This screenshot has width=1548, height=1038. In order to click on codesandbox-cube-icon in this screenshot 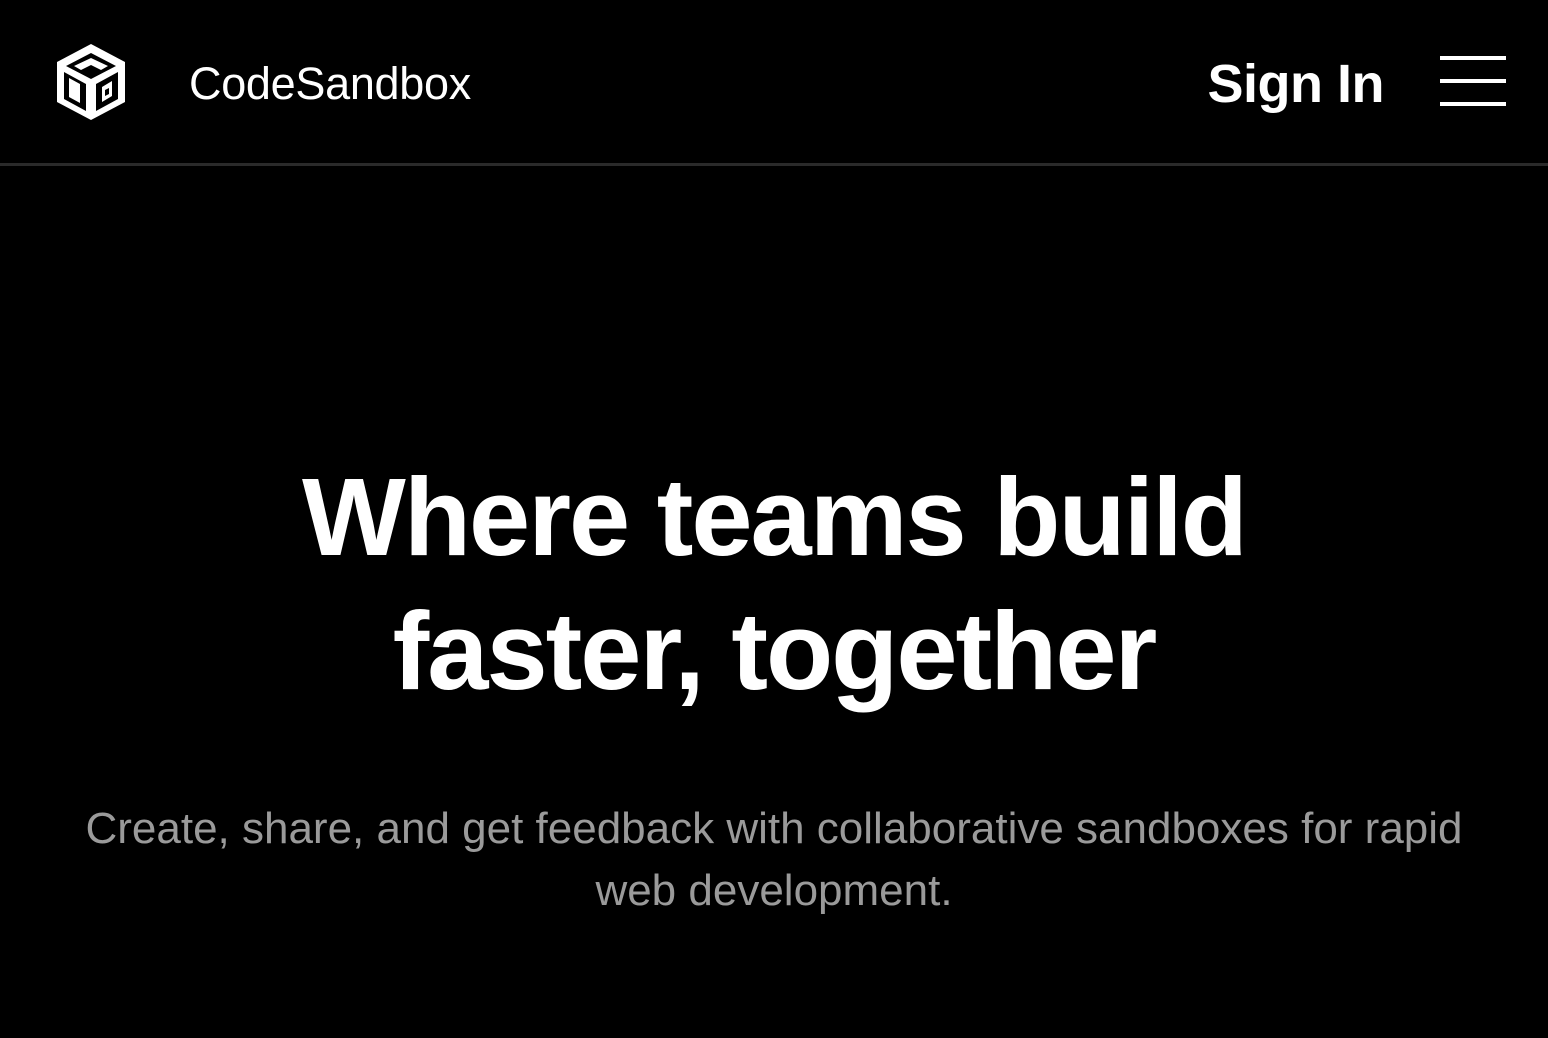, I will do `click(91, 82)`.